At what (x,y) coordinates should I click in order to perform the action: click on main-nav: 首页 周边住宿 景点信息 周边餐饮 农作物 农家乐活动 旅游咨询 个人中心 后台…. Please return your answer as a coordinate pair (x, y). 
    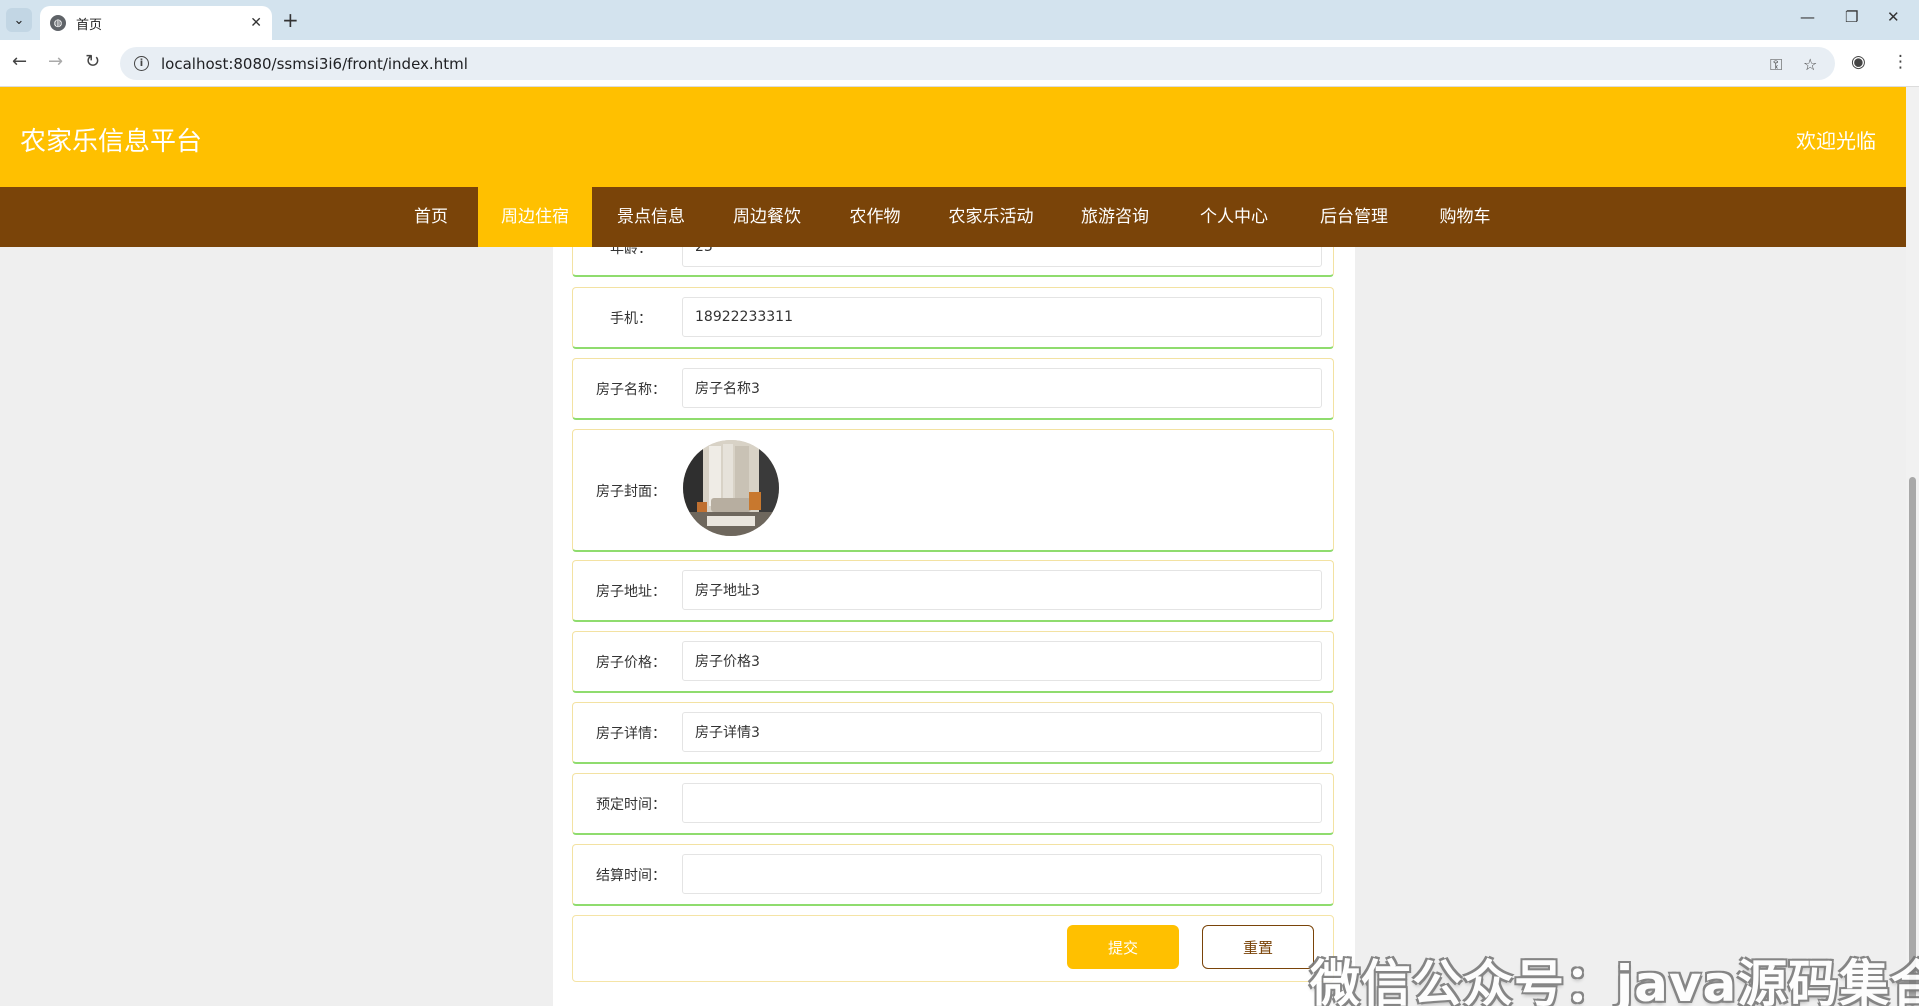
    Looking at the image, I should click on (953, 217).